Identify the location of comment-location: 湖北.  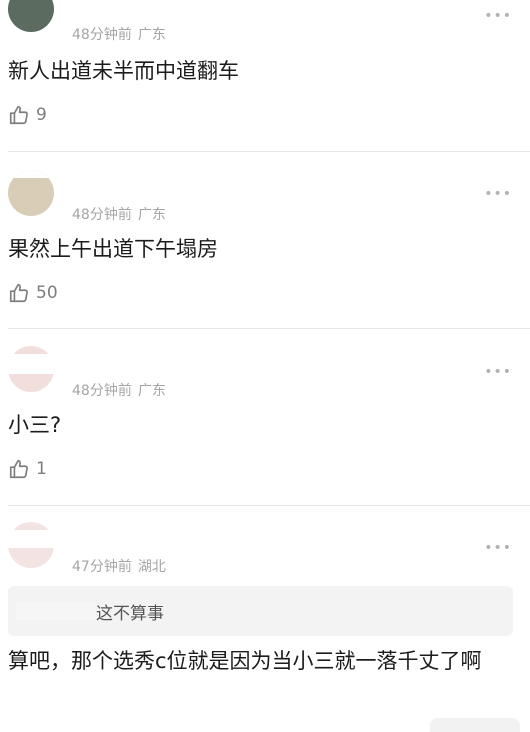
(151, 567).